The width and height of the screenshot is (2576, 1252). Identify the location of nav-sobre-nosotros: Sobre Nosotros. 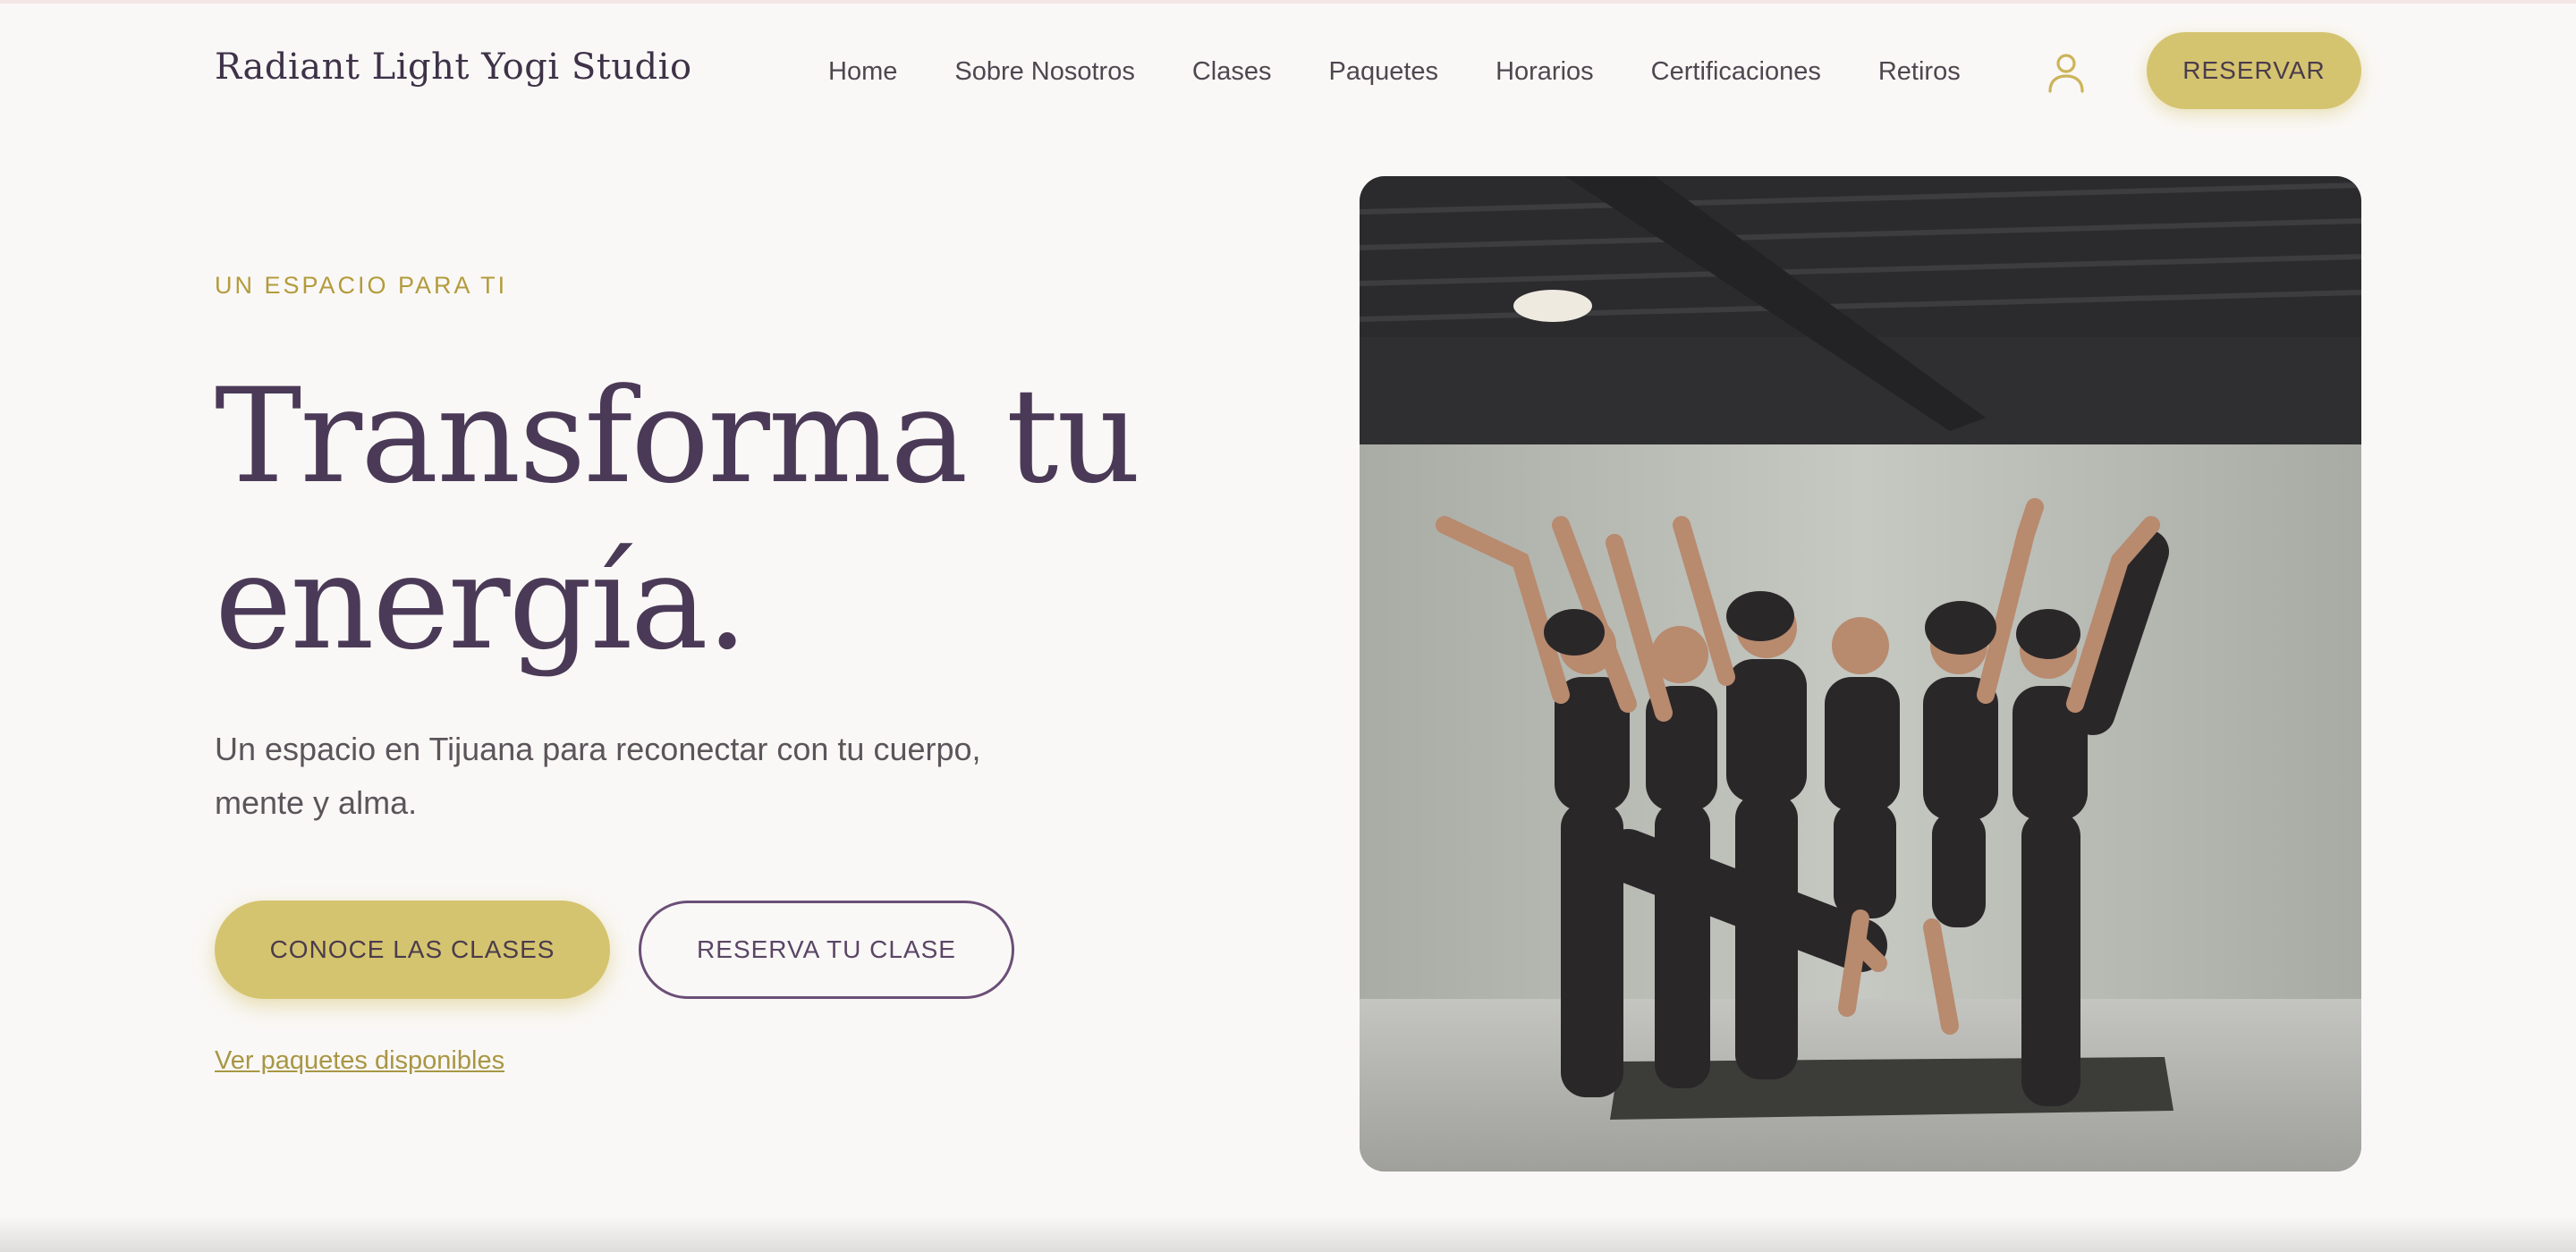
(1044, 72).